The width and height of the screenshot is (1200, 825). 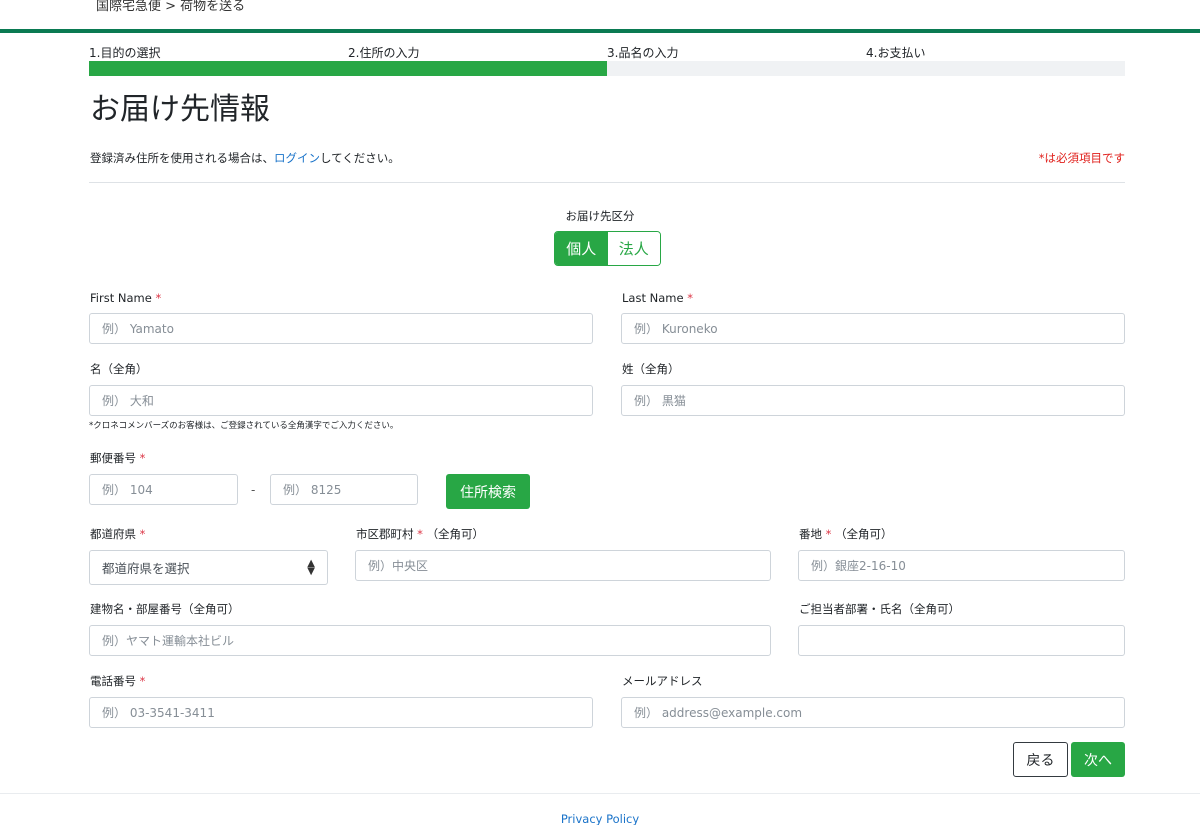 What do you see at coordinates (121, 298) in the screenshot?
I see `first-name-label-text: First Name` at bounding box center [121, 298].